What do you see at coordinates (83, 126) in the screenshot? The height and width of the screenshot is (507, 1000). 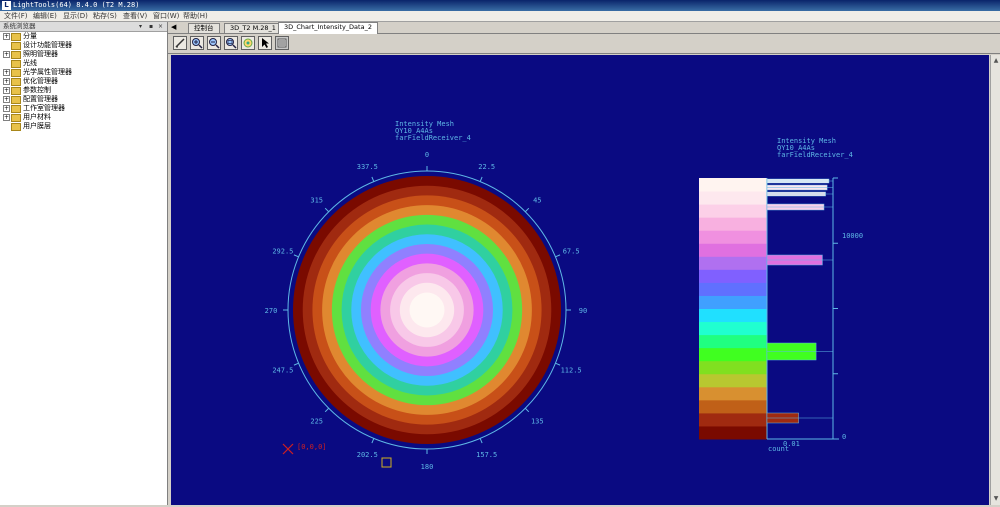 I see `tree-item: 用户膜层` at bounding box center [83, 126].